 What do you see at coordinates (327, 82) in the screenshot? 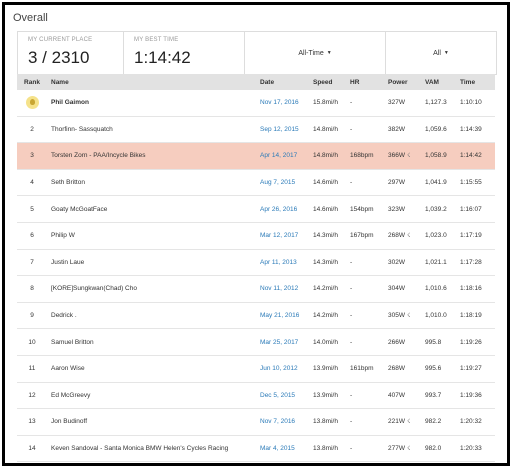
I see `column-header-speed: Speed` at bounding box center [327, 82].